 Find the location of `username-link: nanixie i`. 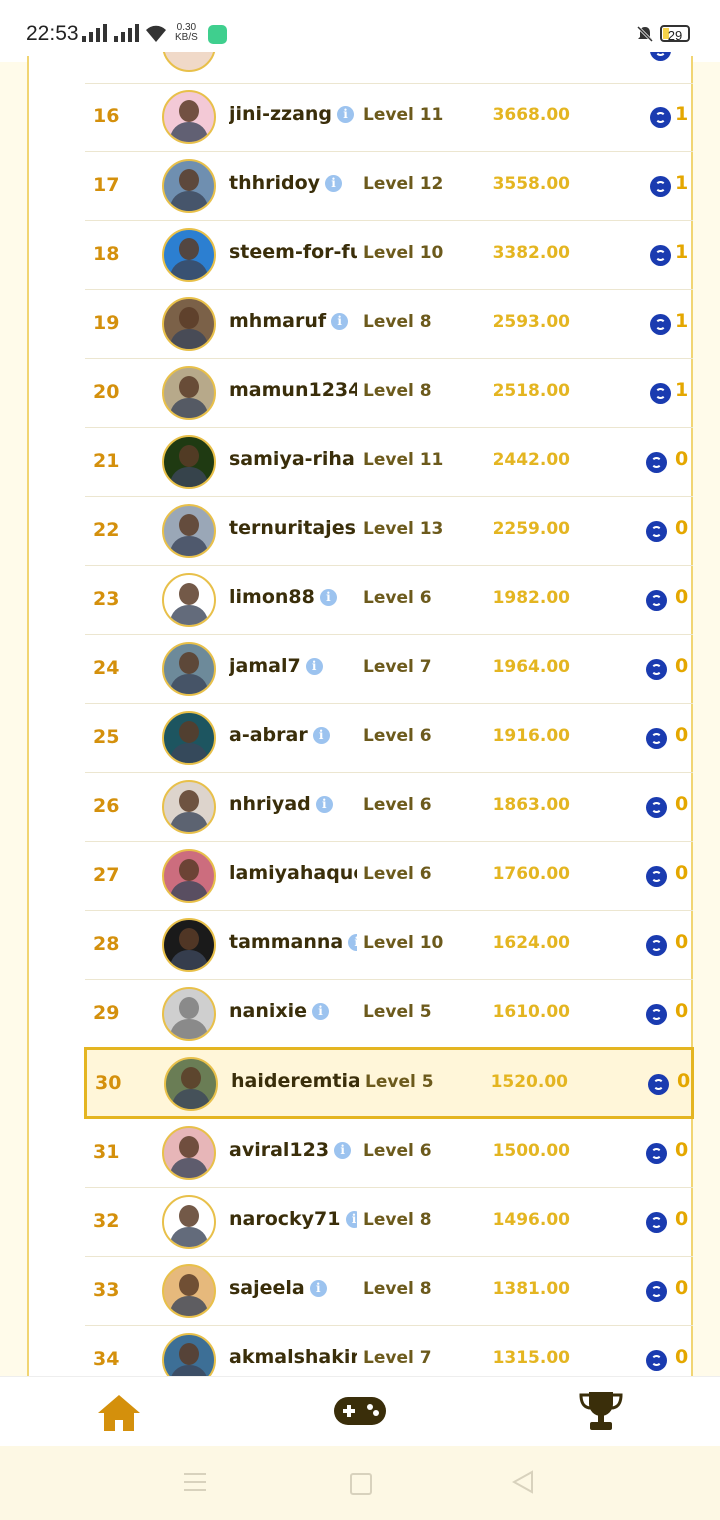

username-link: nanixie i is located at coordinates (293, 1013).